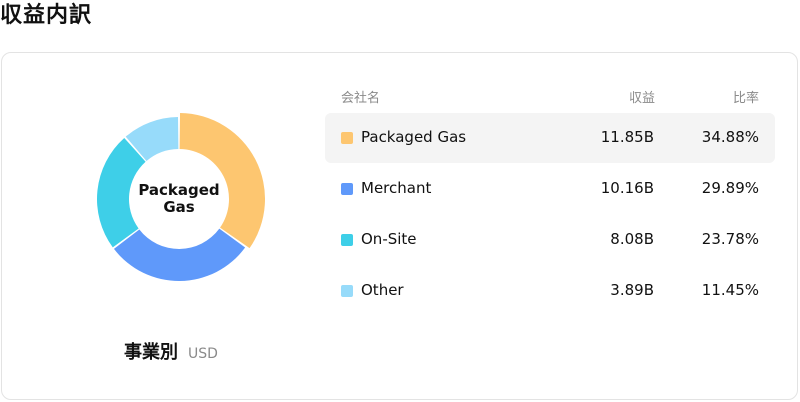 This screenshot has width=800, height=402. I want to click on table-row-on-site: On-Site 8.08B 23.78%, so click(550, 240).